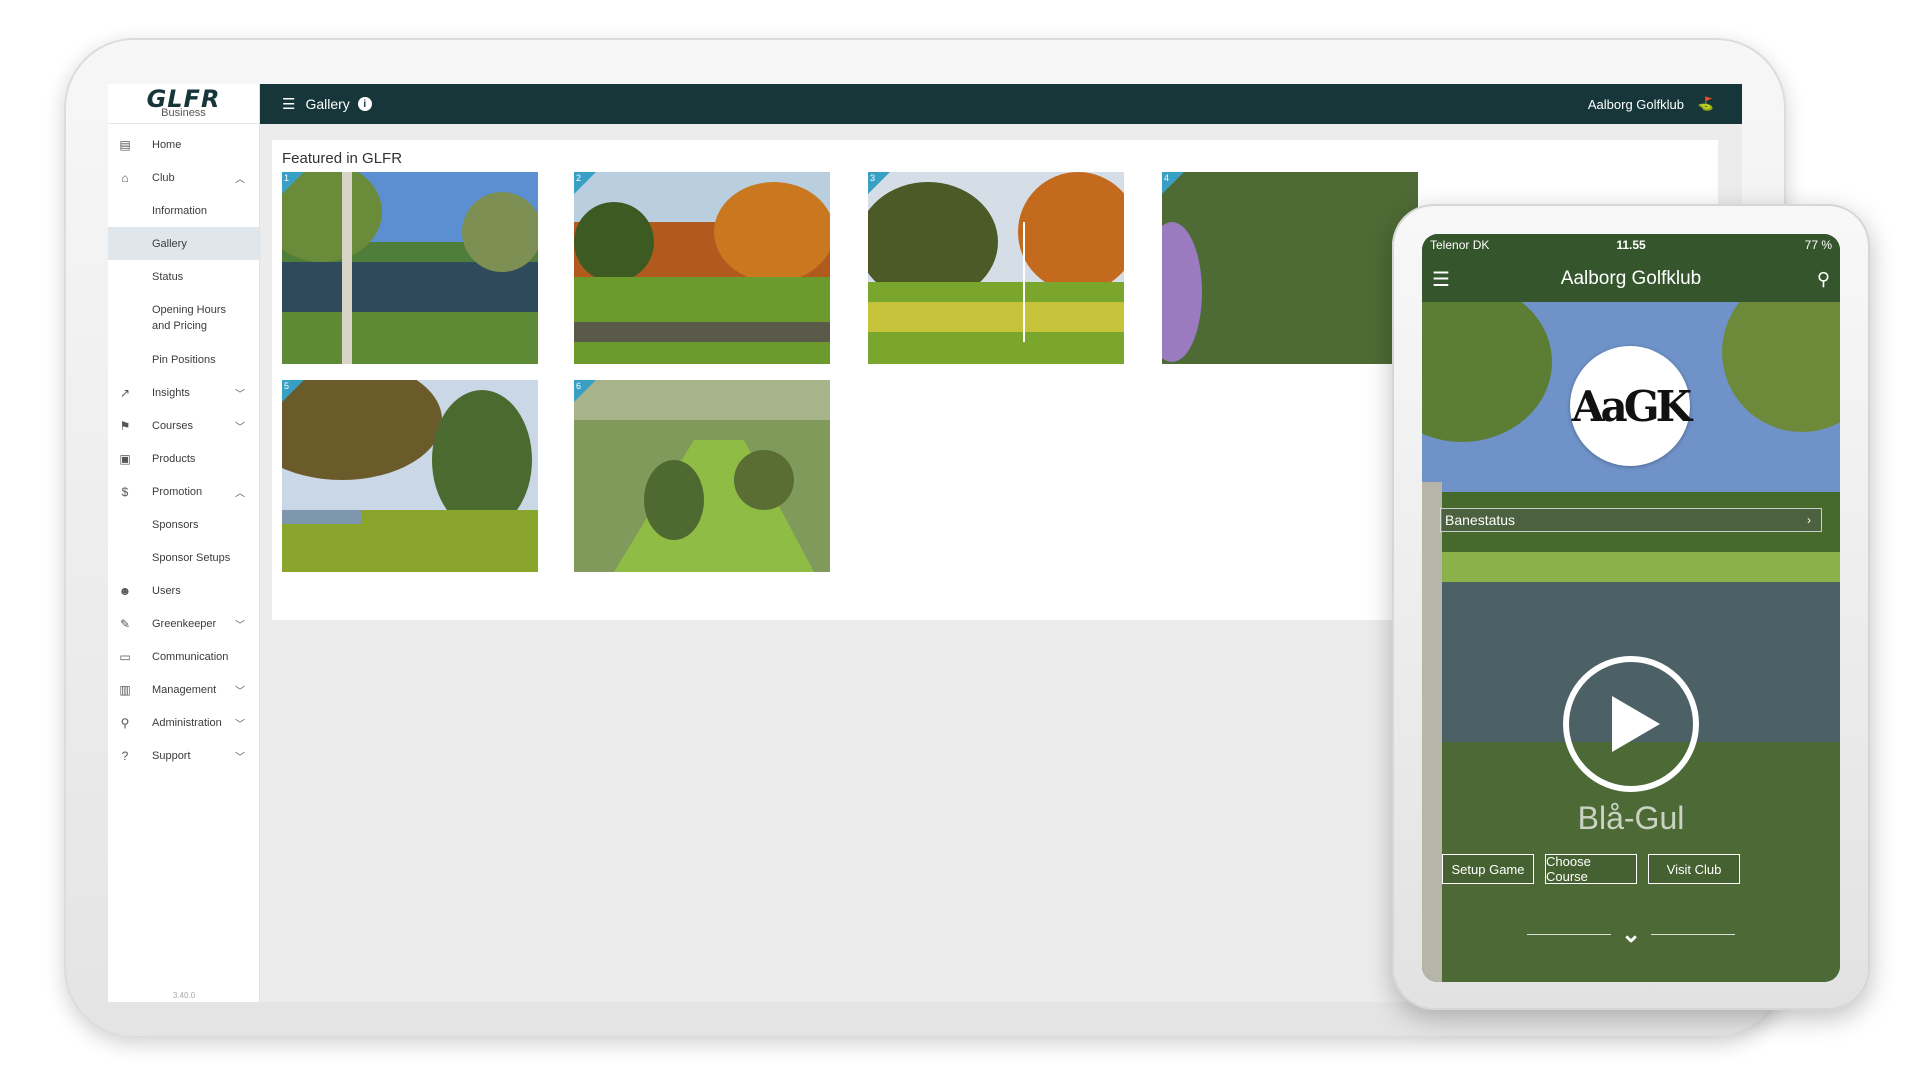  What do you see at coordinates (172, 425) in the screenshot?
I see `sidebar-item-label: Courses` at bounding box center [172, 425].